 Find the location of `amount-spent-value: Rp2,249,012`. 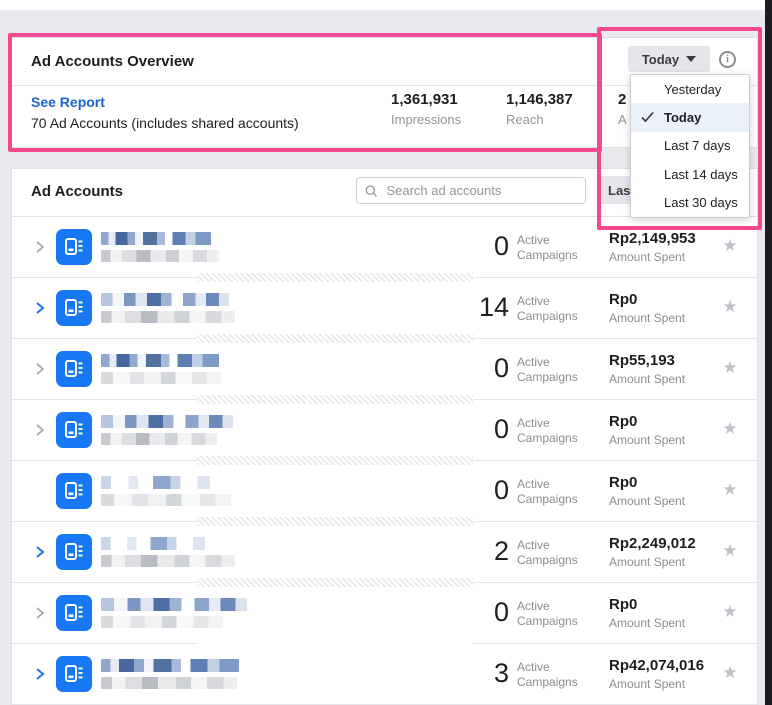

amount-spent-value: Rp2,249,012 is located at coordinates (652, 543).